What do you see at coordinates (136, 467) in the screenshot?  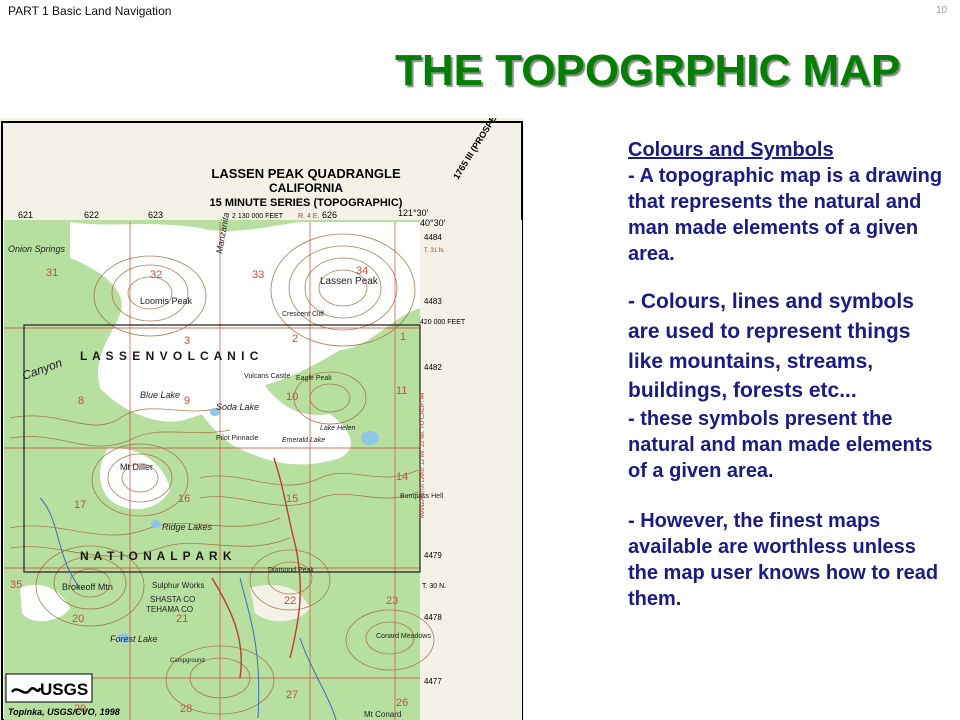 I see `map-place: Mt Diller` at bounding box center [136, 467].